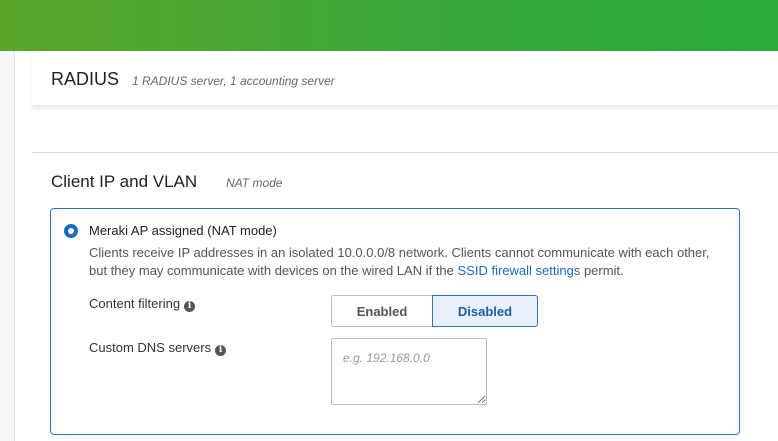 Image resolution: width=778 pixels, height=441 pixels. What do you see at coordinates (183, 230) in the screenshot?
I see `nat-mode-option-label: Meraki AP assigned (NAT mode)` at bounding box center [183, 230].